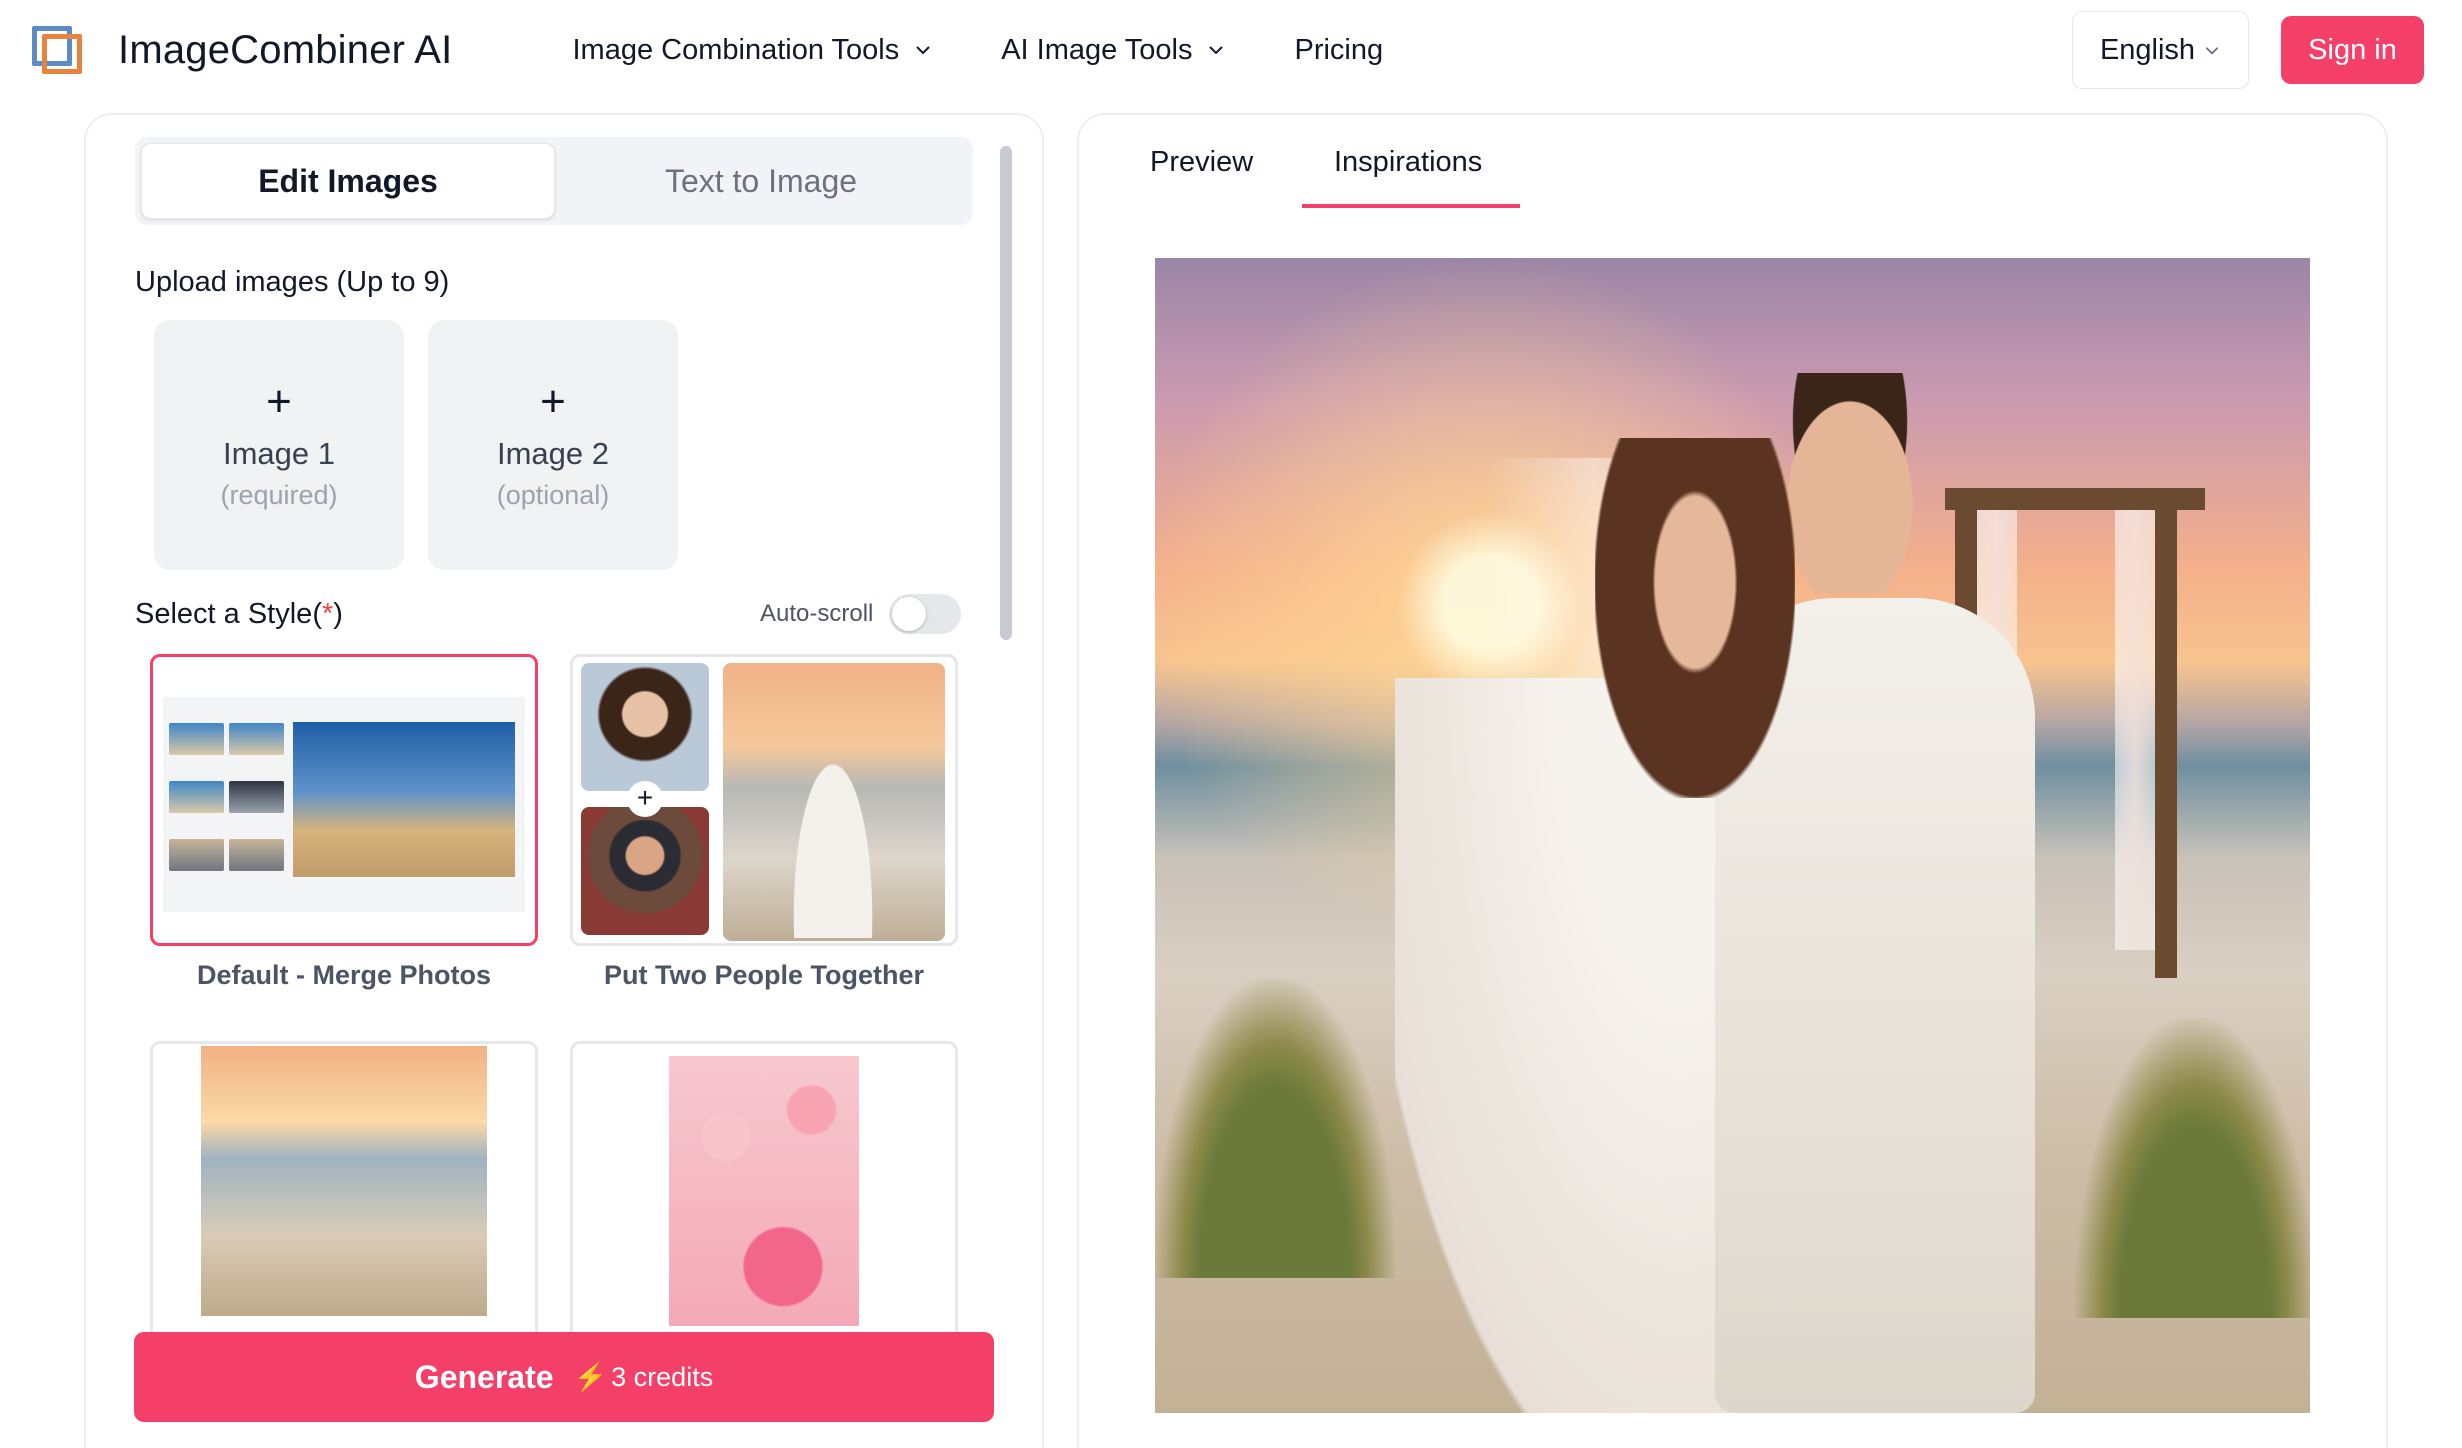 This screenshot has height=1448, width=2462. I want to click on style-card-default-merge, so click(344, 800).